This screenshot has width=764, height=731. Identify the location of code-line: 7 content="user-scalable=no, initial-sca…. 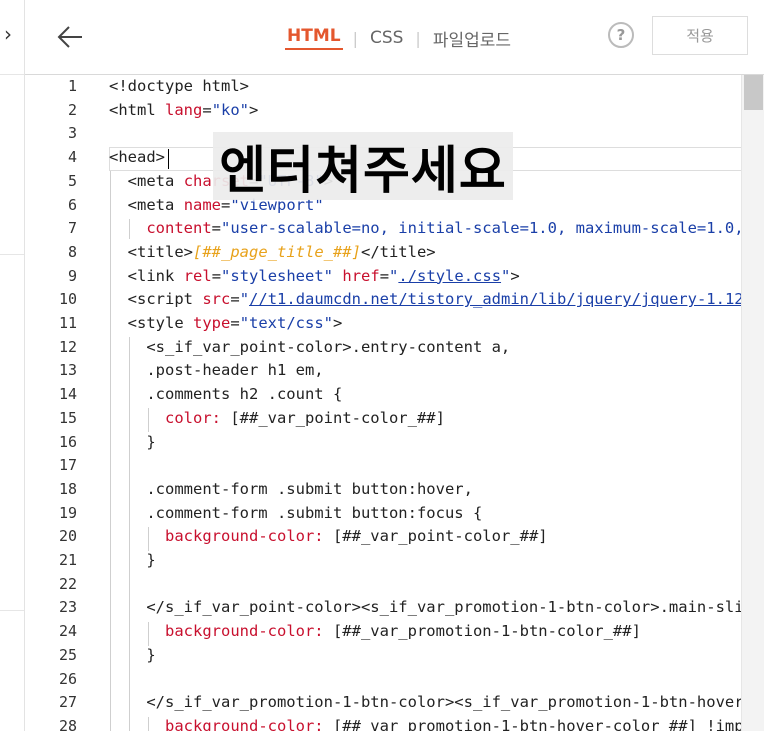
(394, 229).